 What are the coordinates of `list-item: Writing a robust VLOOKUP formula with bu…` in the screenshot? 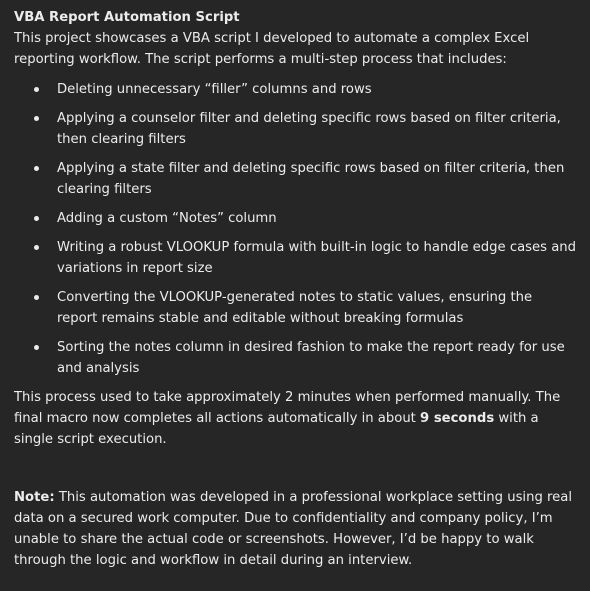 It's located at (295, 258).